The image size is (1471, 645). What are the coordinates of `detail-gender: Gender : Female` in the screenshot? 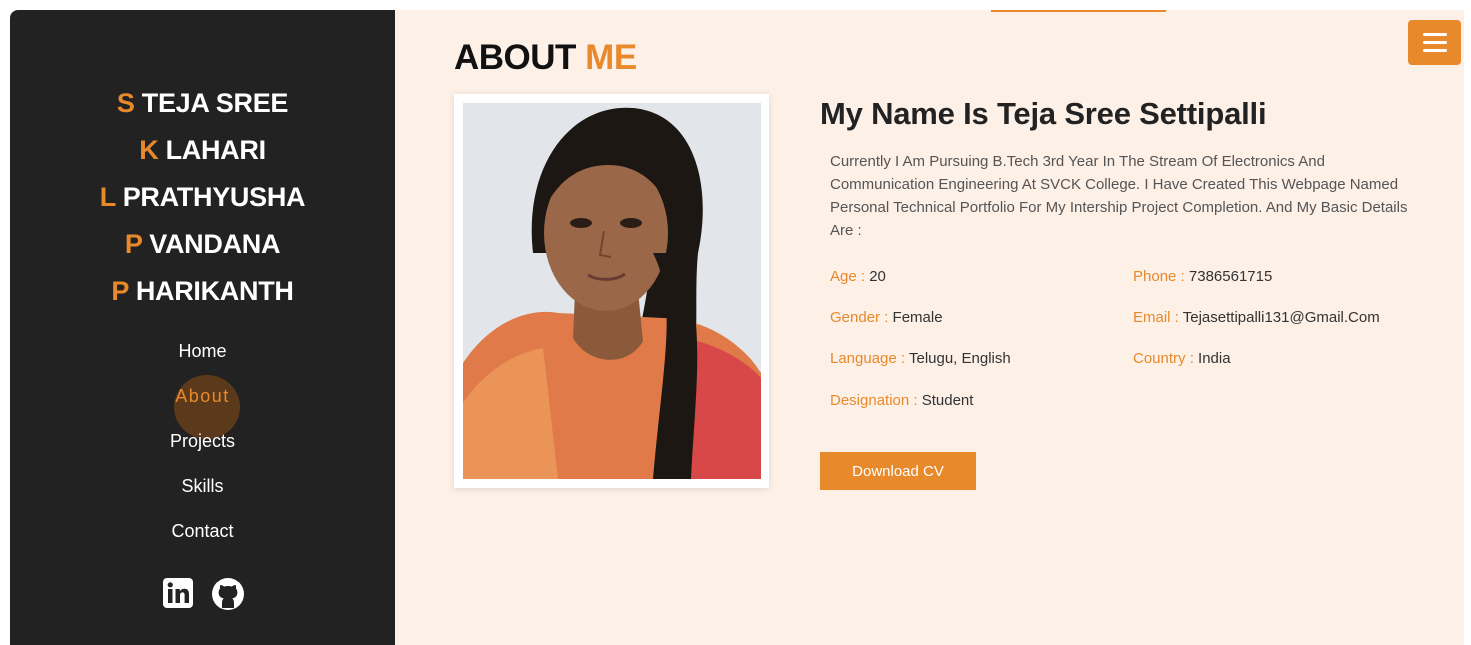 It's located at (886, 317).